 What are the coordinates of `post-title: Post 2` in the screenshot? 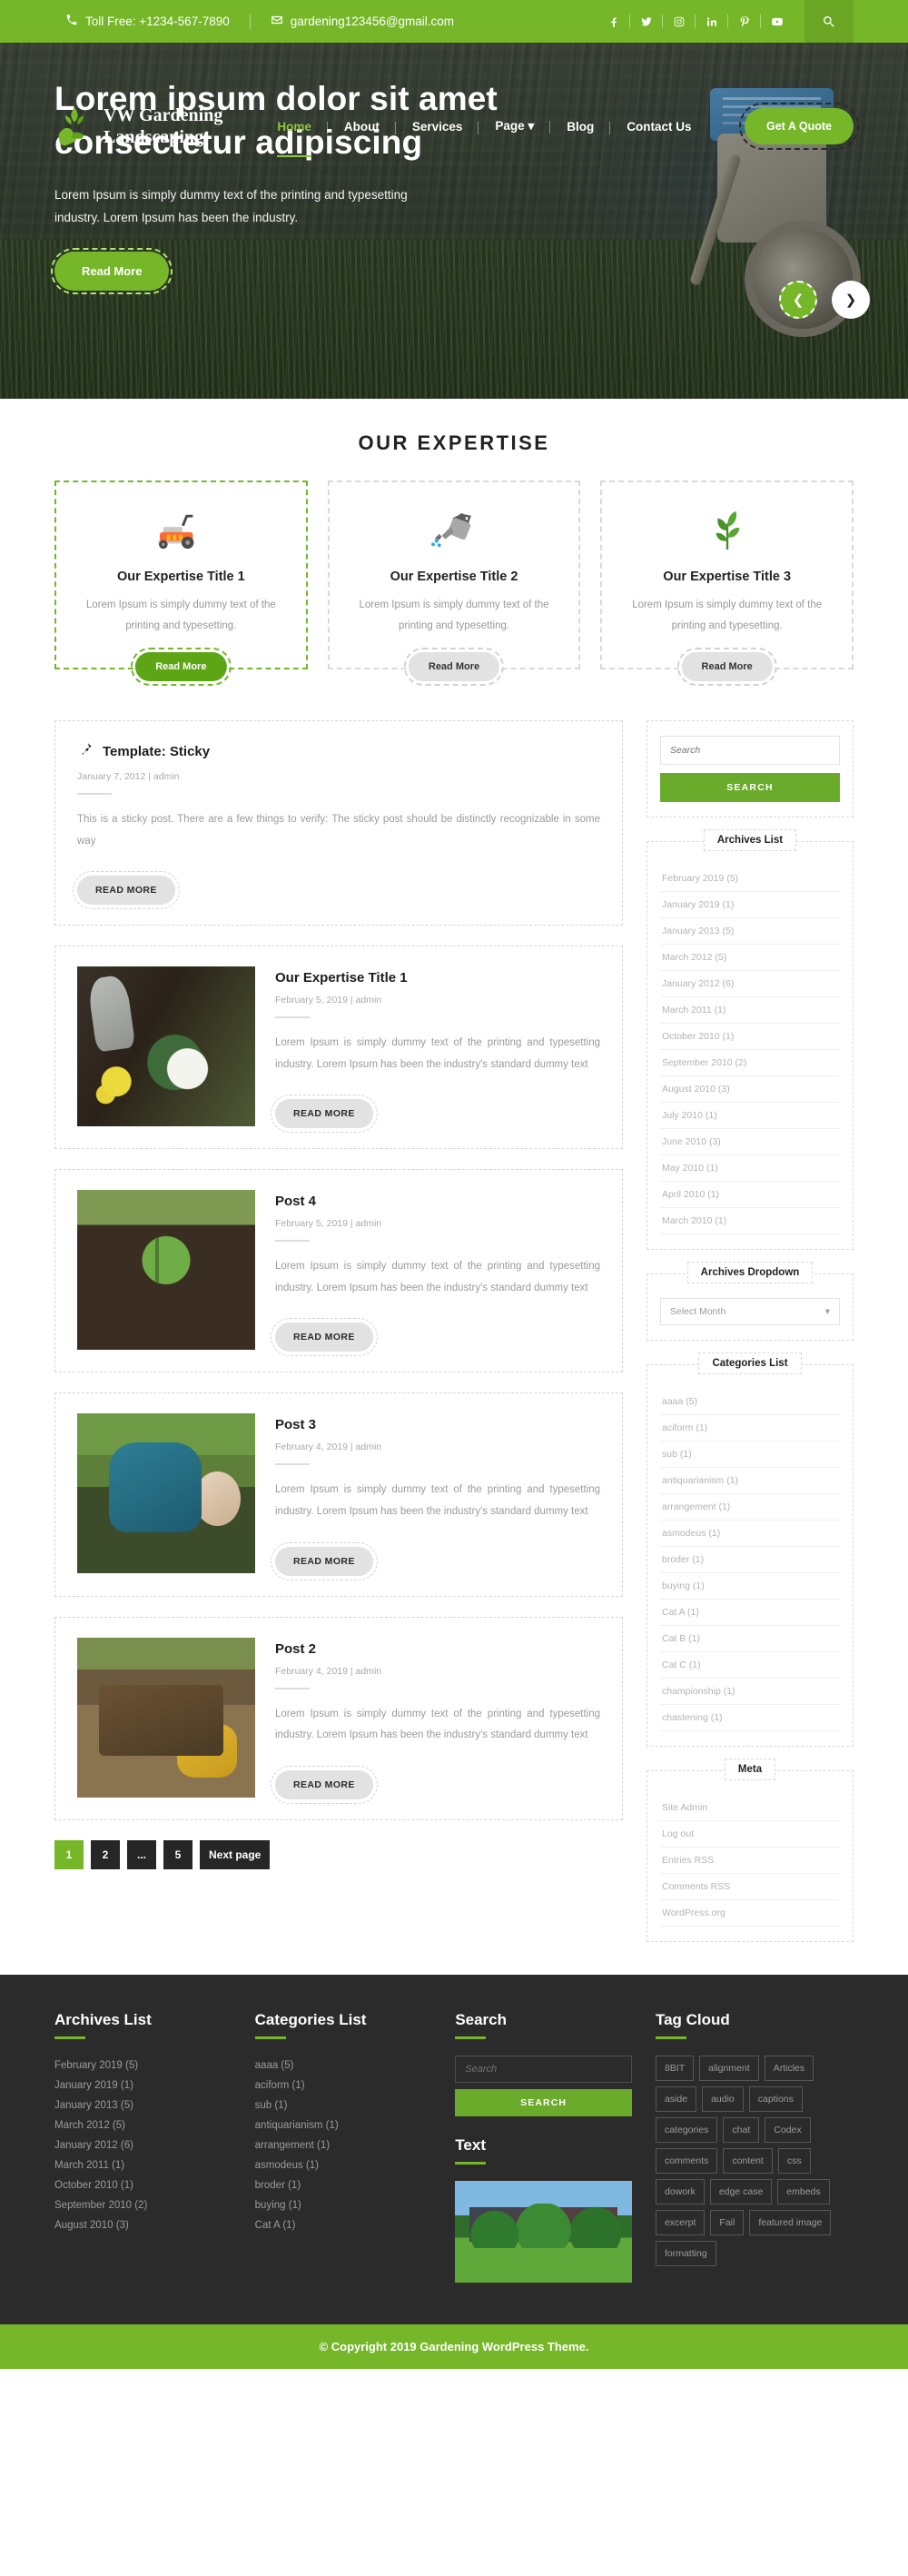 It's located at (437, 1649).